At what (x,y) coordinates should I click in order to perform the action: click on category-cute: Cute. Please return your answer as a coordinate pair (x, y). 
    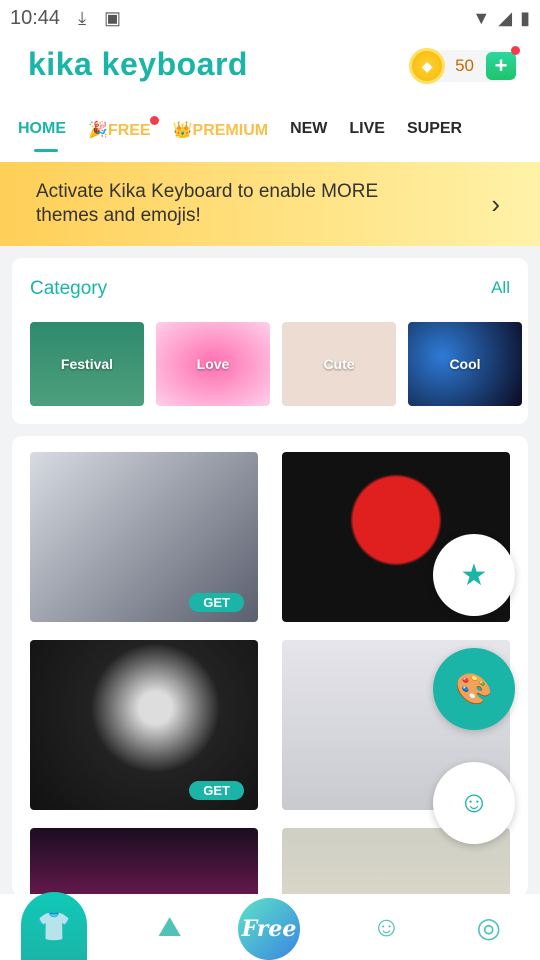
    Looking at the image, I should click on (339, 364).